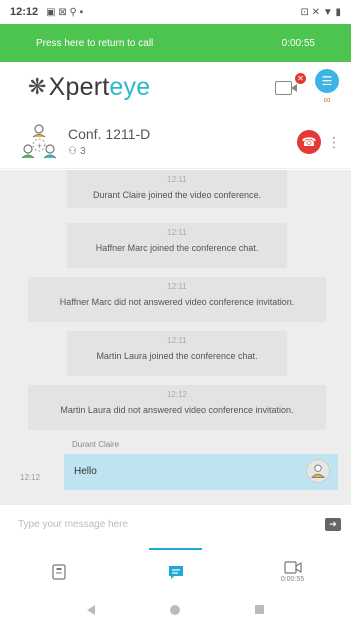 Image resolution: width=351 pixels, height=623 pixels. Describe the element at coordinates (109, 134) in the screenshot. I see `conference-title: Conf. 1211-D` at that location.